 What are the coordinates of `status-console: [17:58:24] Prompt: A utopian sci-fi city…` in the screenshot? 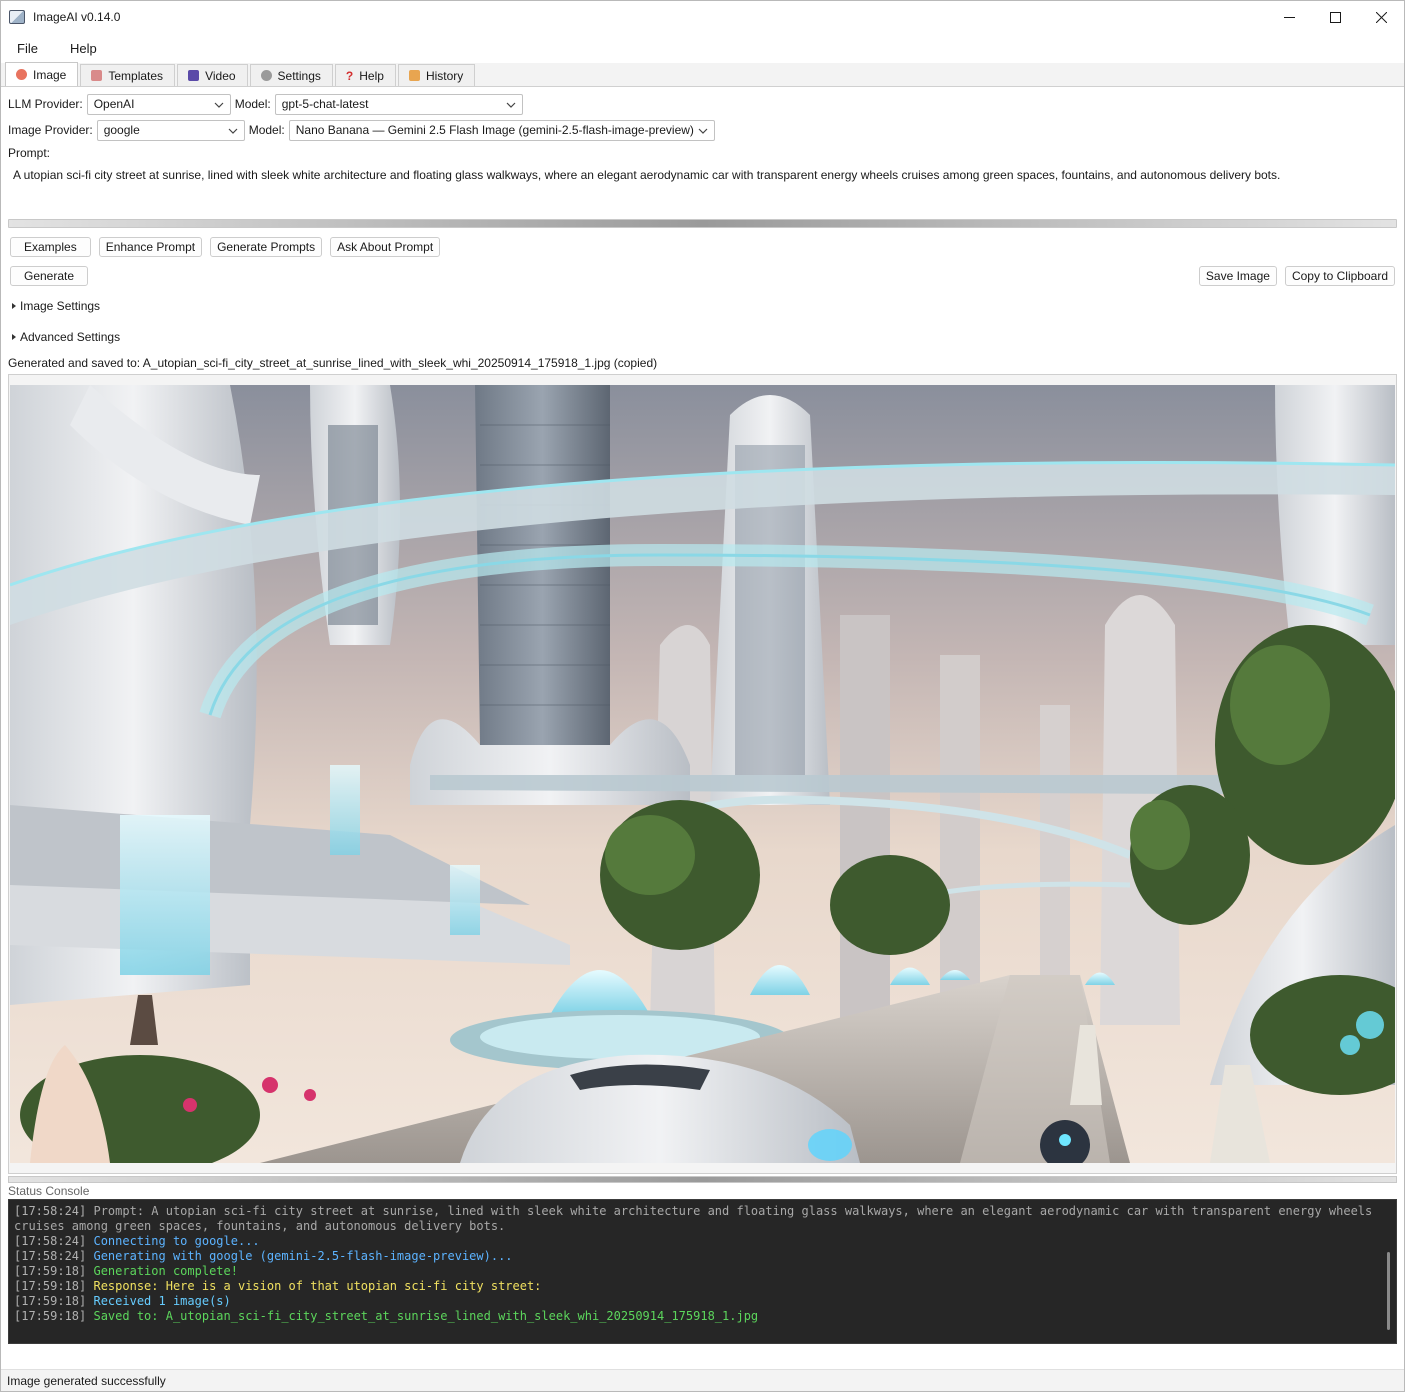 It's located at (702, 1271).